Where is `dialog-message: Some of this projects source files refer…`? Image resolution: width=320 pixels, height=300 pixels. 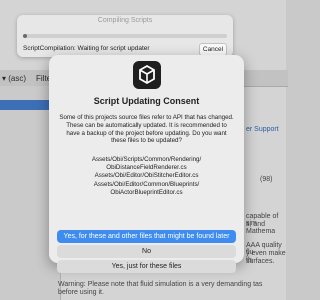 dialog-message: Some of this projects source files refer… is located at coordinates (146, 129).